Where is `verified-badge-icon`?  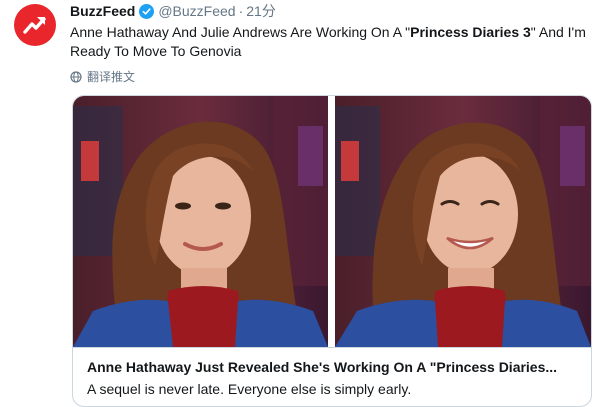 verified-badge-icon is located at coordinates (147, 11).